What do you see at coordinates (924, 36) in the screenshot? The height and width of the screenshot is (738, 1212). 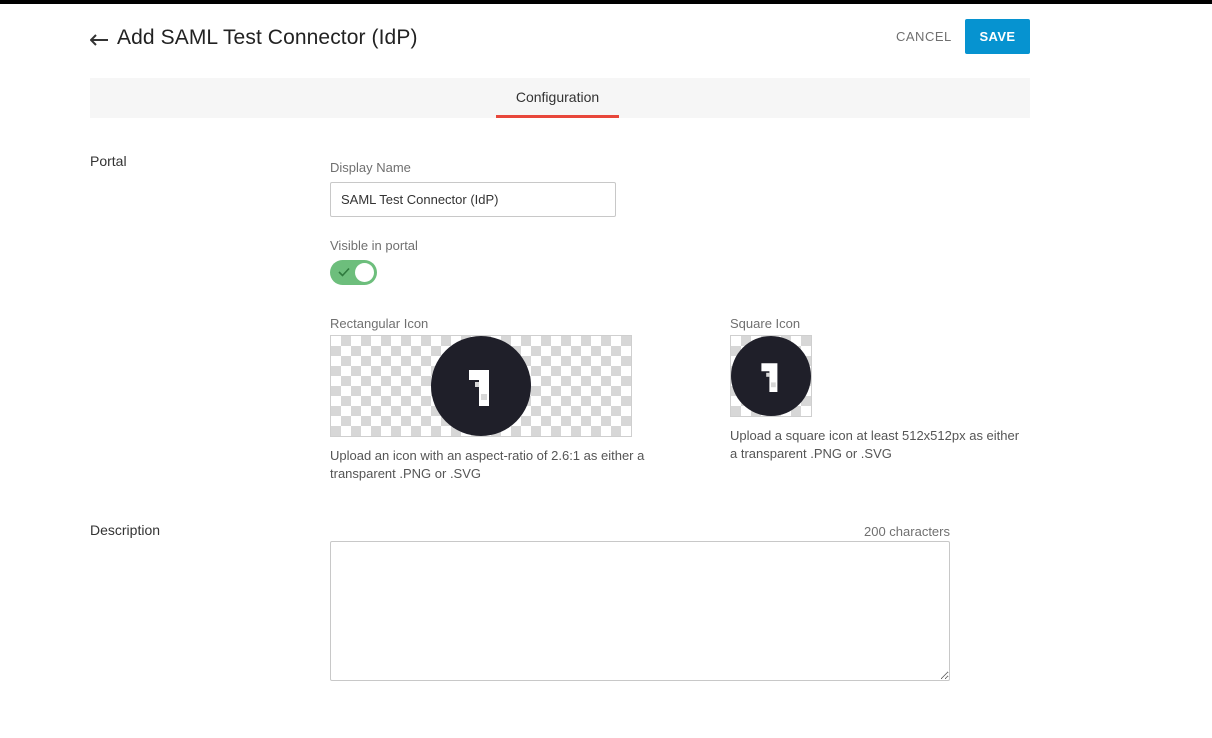 I see `cancel-button: CANCEL` at bounding box center [924, 36].